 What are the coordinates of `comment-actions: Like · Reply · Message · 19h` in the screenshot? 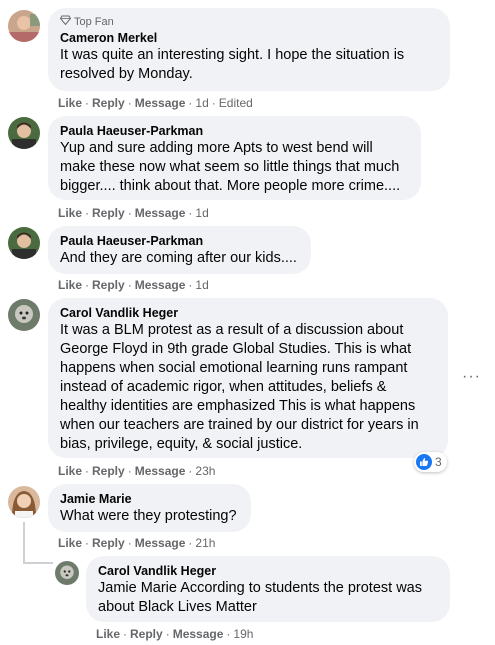 It's located at (175, 634).